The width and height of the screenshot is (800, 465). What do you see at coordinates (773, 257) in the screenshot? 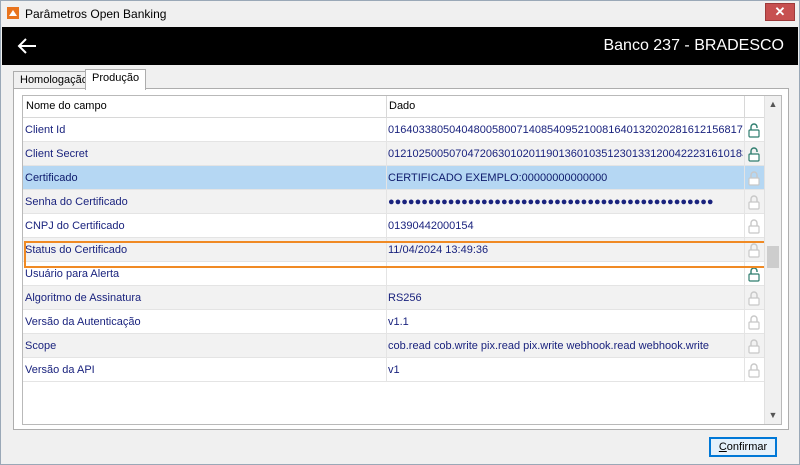
I see `scroll-thumb` at bounding box center [773, 257].